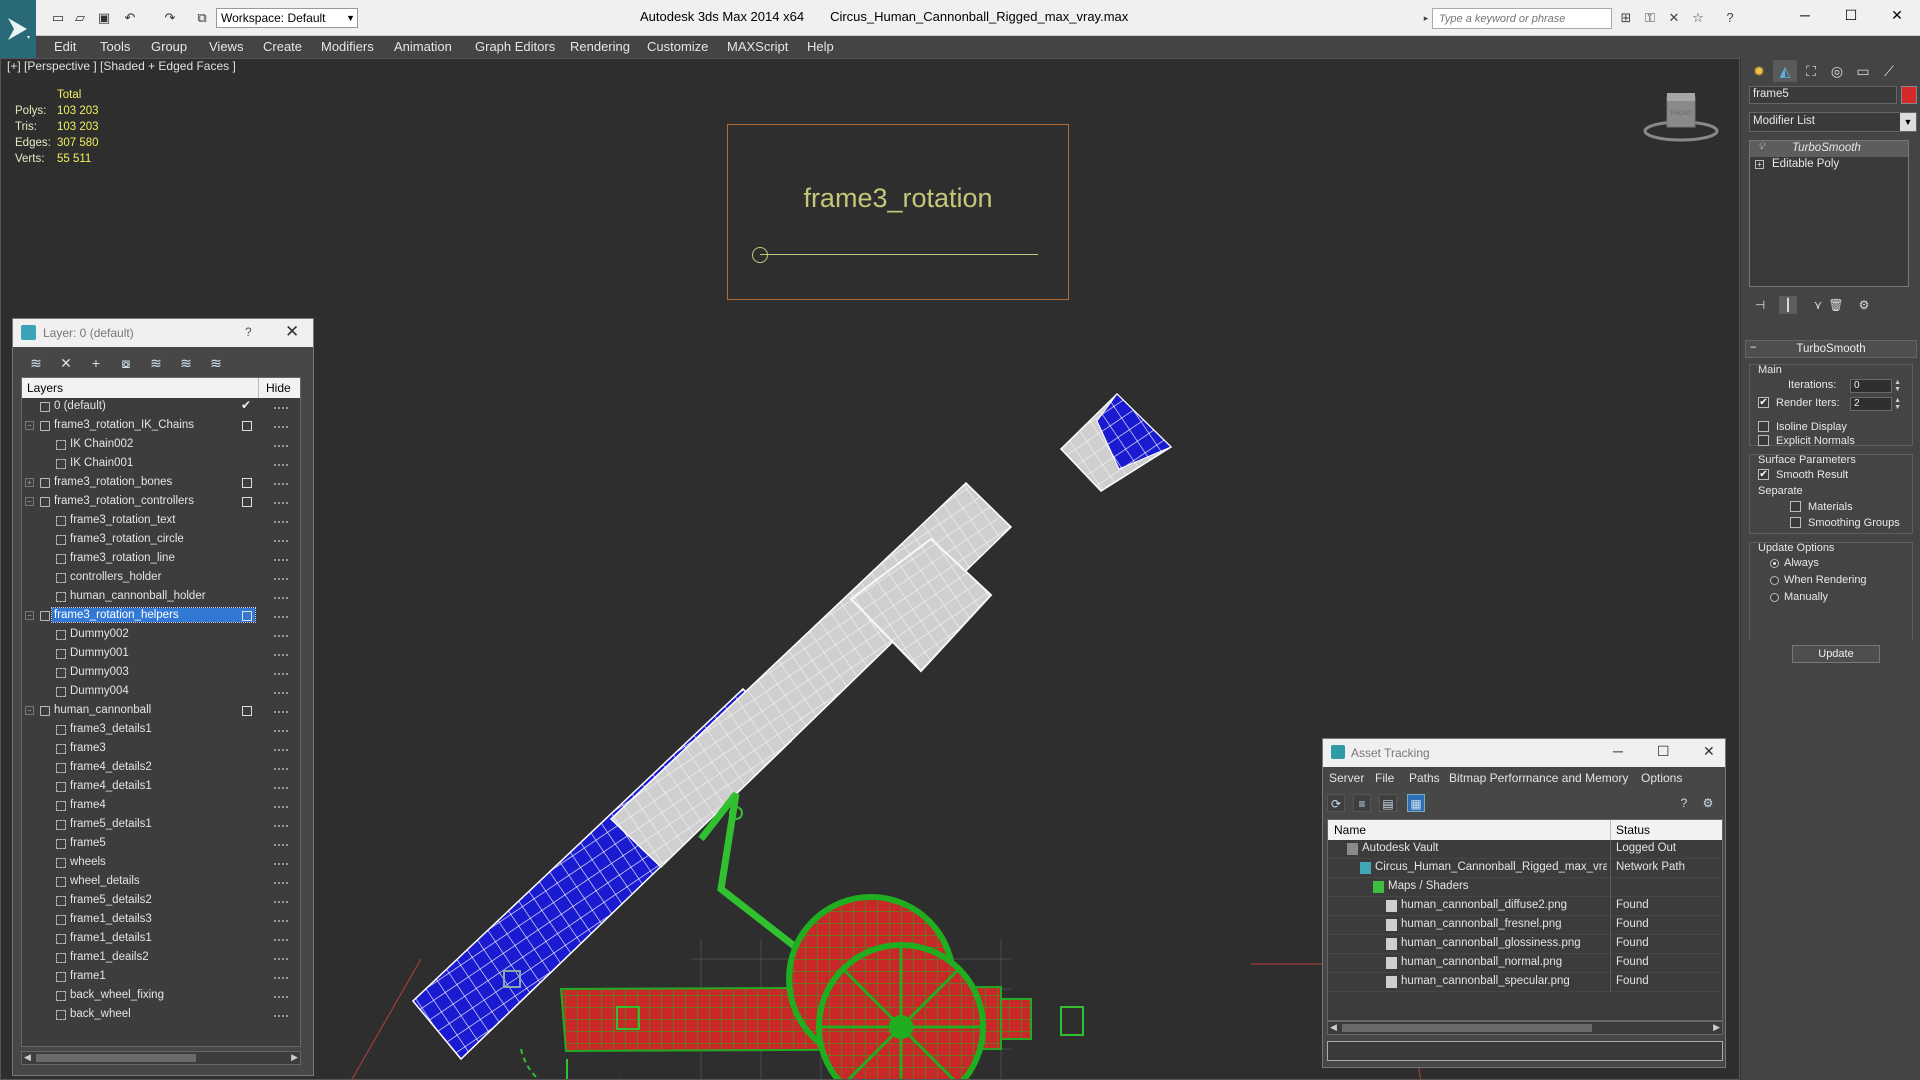 This screenshot has height=1080, width=1920. What do you see at coordinates (1837, 71) in the screenshot?
I see `motion-tab-icon: ◎` at bounding box center [1837, 71].